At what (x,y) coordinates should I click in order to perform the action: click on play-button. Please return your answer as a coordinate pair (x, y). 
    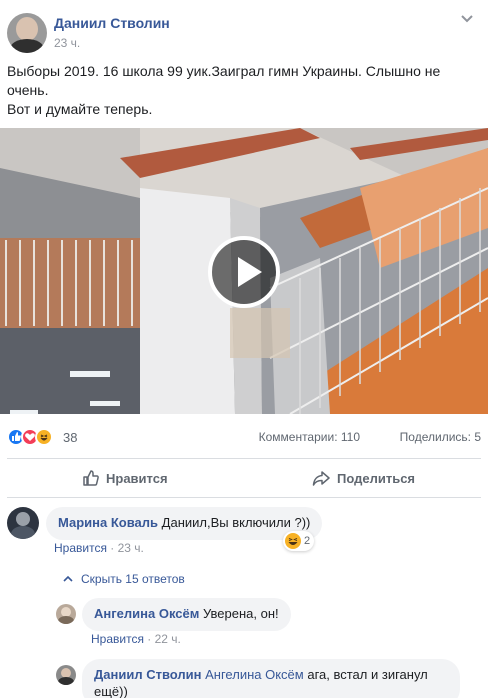
    Looking at the image, I should click on (244, 272).